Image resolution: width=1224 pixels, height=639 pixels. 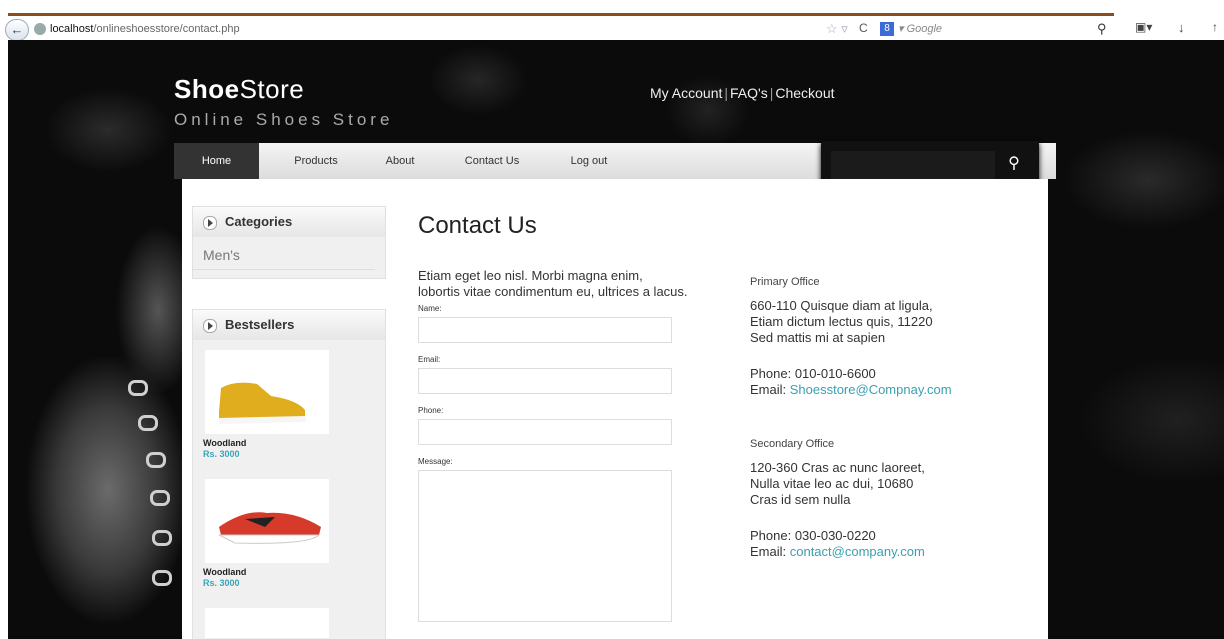 What do you see at coordinates (492, 161) in the screenshot?
I see `nav-contact-us: Contact Us` at bounding box center [492, 161].